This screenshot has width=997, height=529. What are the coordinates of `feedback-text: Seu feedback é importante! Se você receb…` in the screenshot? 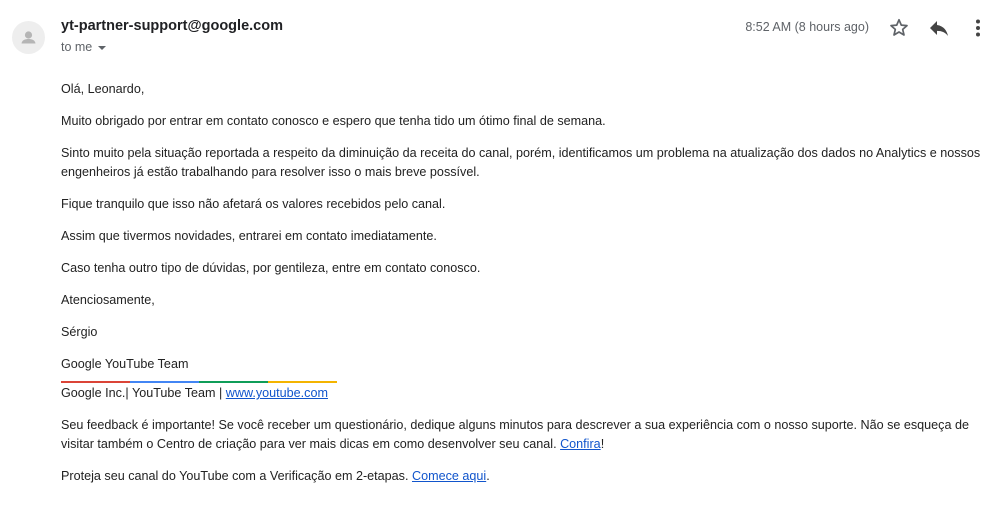 It's located at (515, 434).